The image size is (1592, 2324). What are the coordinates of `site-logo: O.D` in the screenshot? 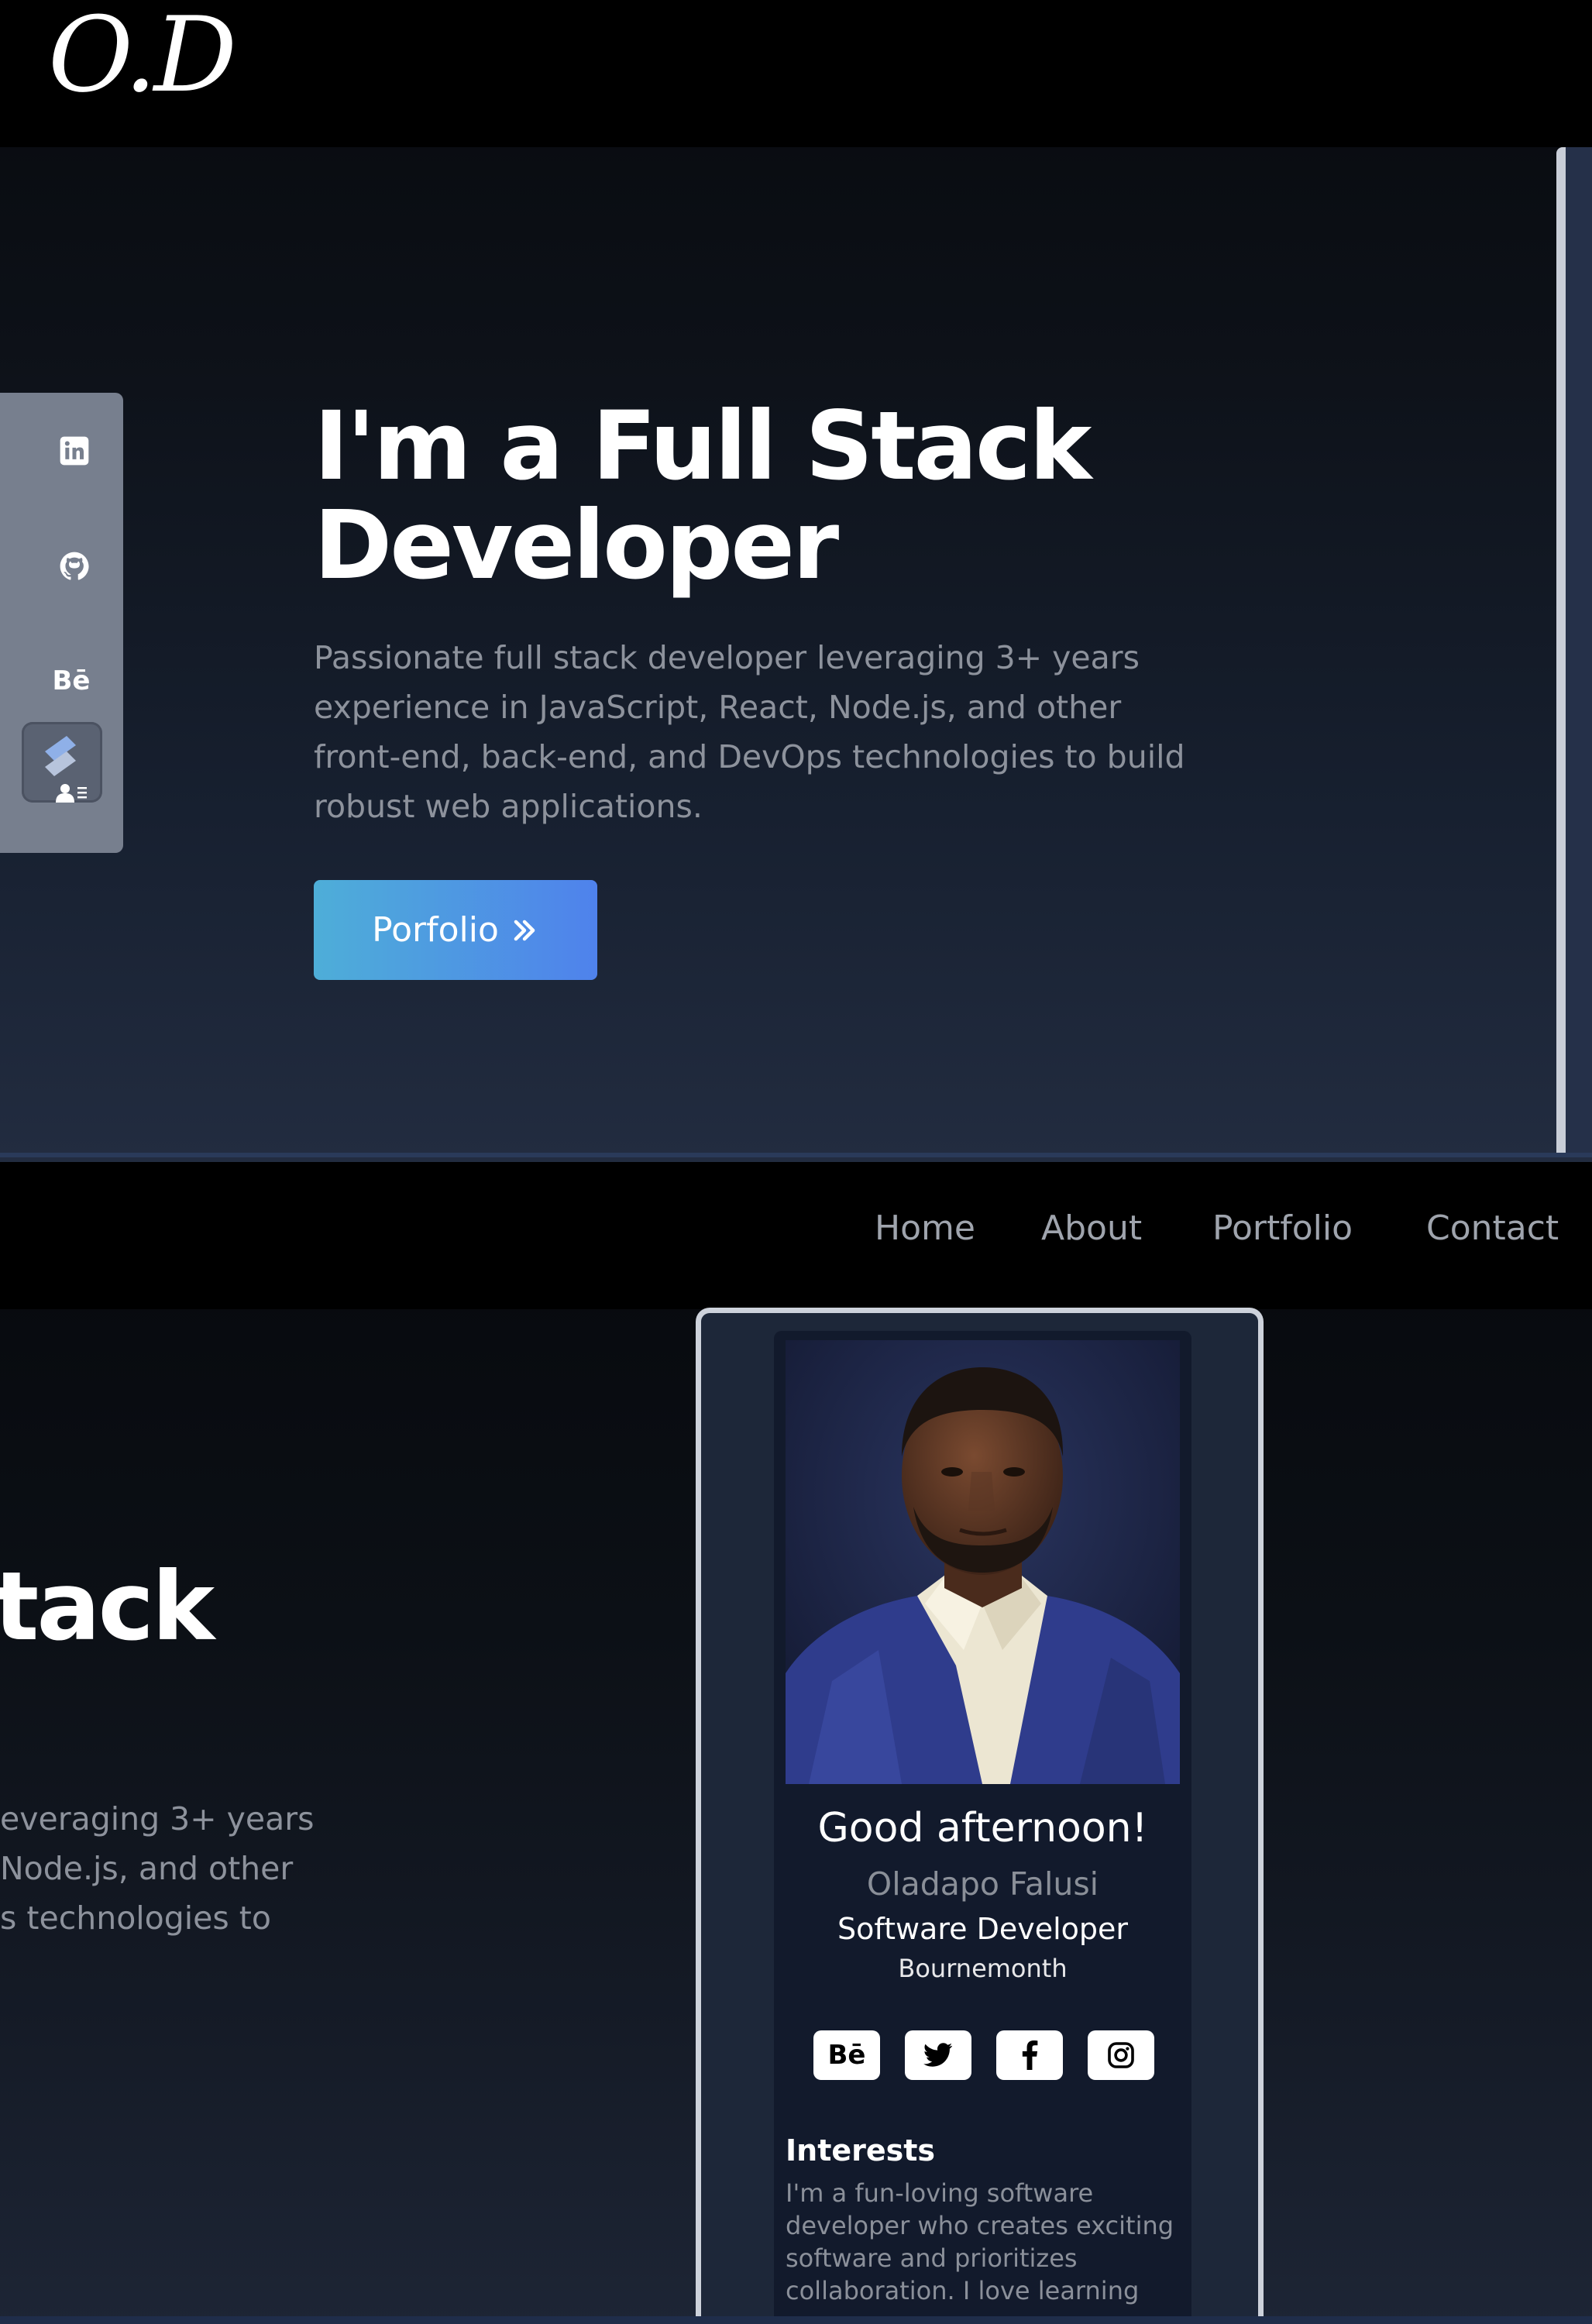 It's located at (142, 55).